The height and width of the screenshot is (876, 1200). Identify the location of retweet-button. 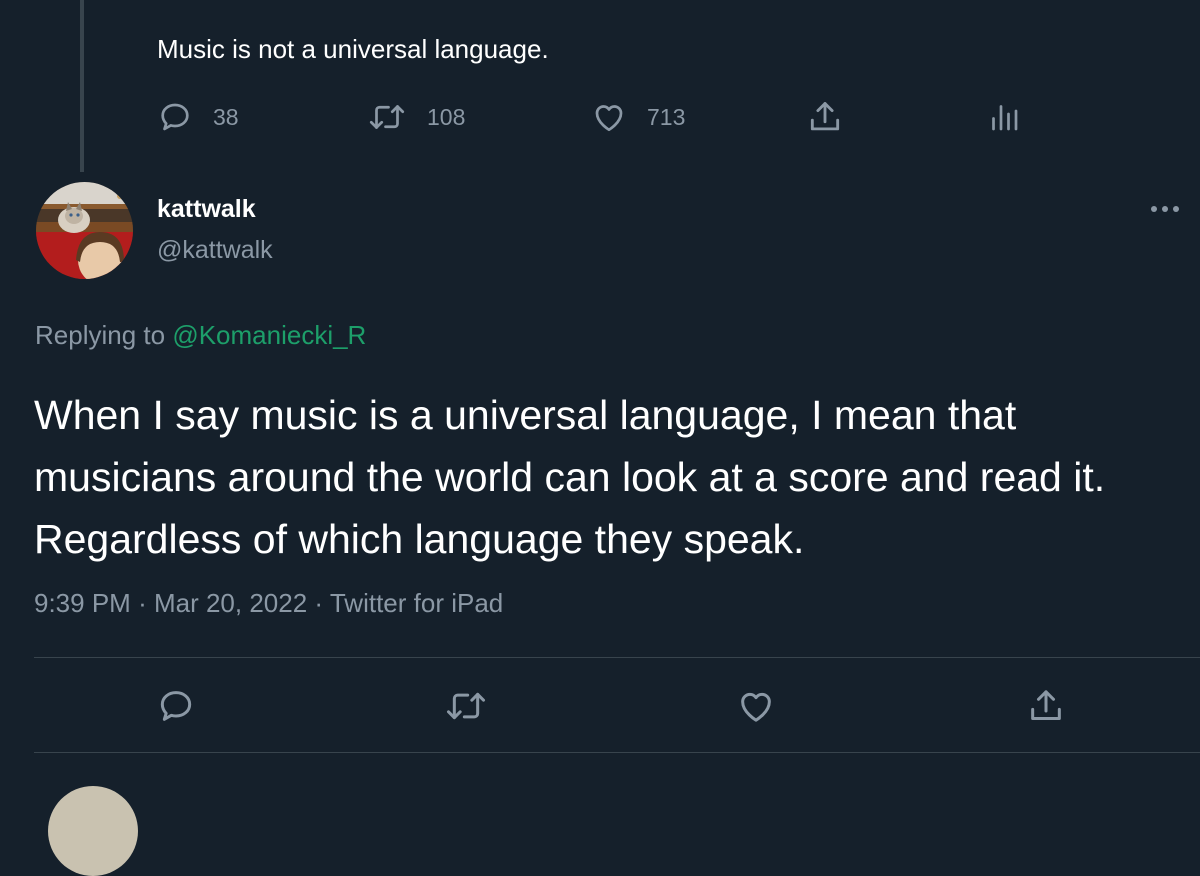
(466, 708).